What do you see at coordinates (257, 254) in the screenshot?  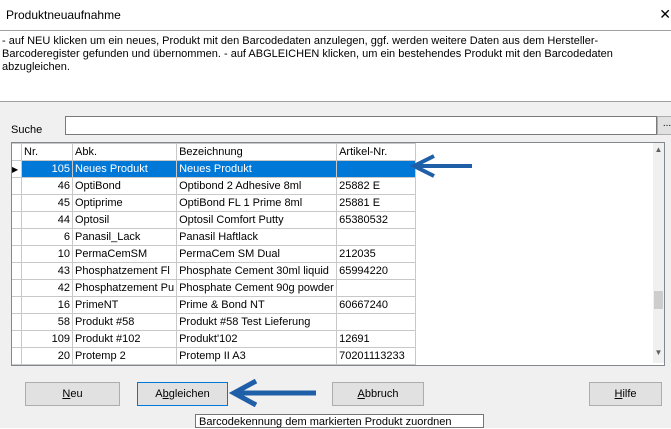 I see `cell-bezeichnung: PermaCem SM Dual` at bounding box center [257, 254].